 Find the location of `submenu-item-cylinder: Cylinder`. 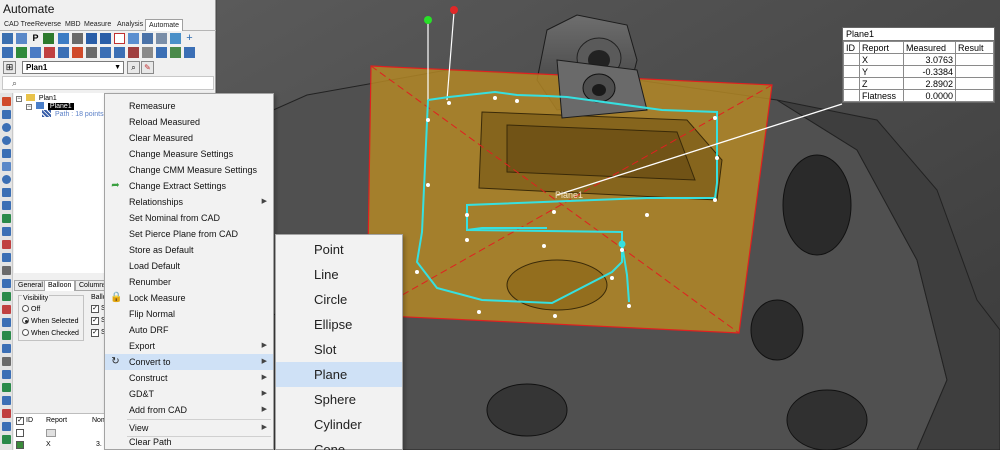

submenu-item-cylinder: Cylinder is located at coordinates (339, 424).